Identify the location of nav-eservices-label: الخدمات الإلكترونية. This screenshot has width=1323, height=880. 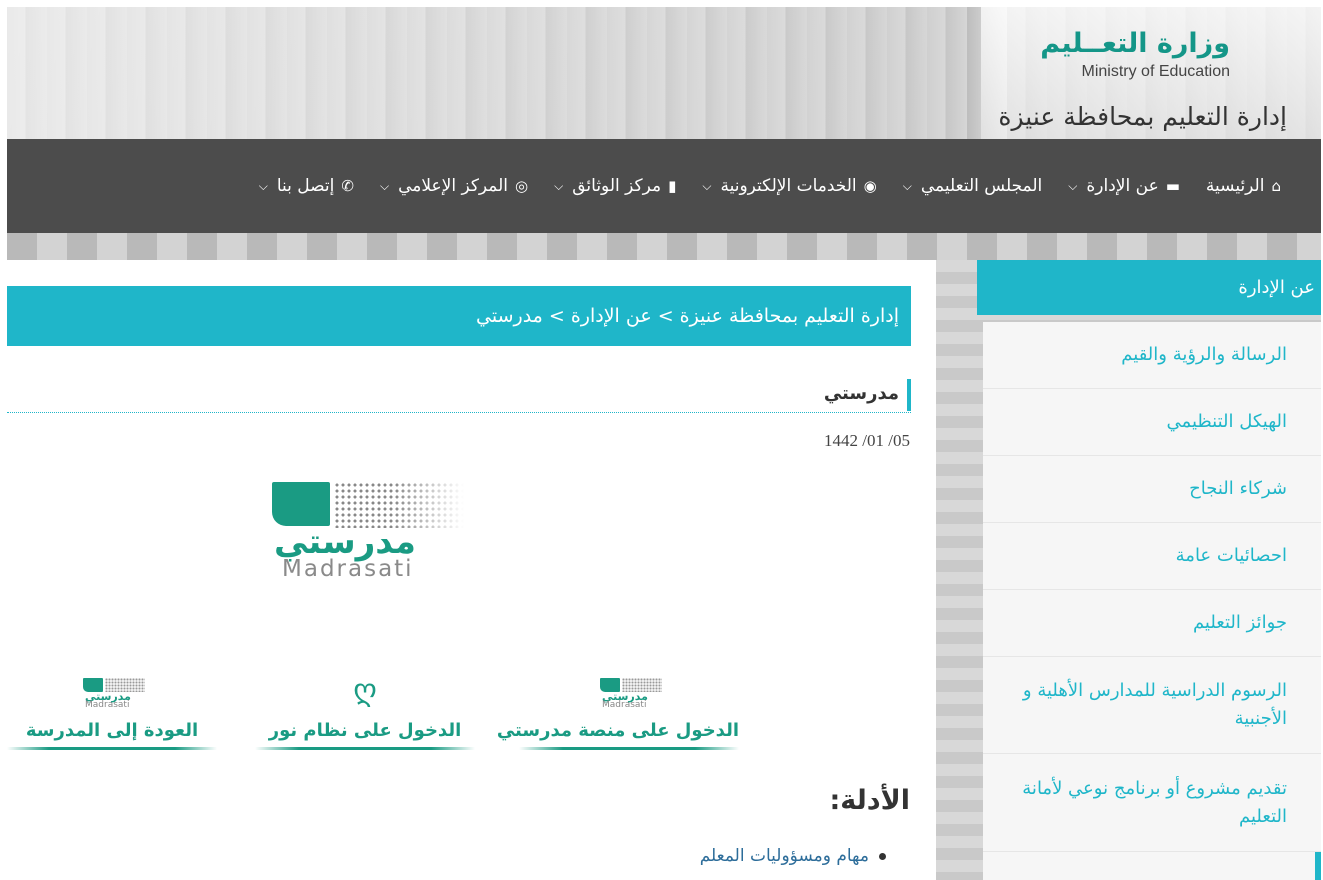
(788, 186).